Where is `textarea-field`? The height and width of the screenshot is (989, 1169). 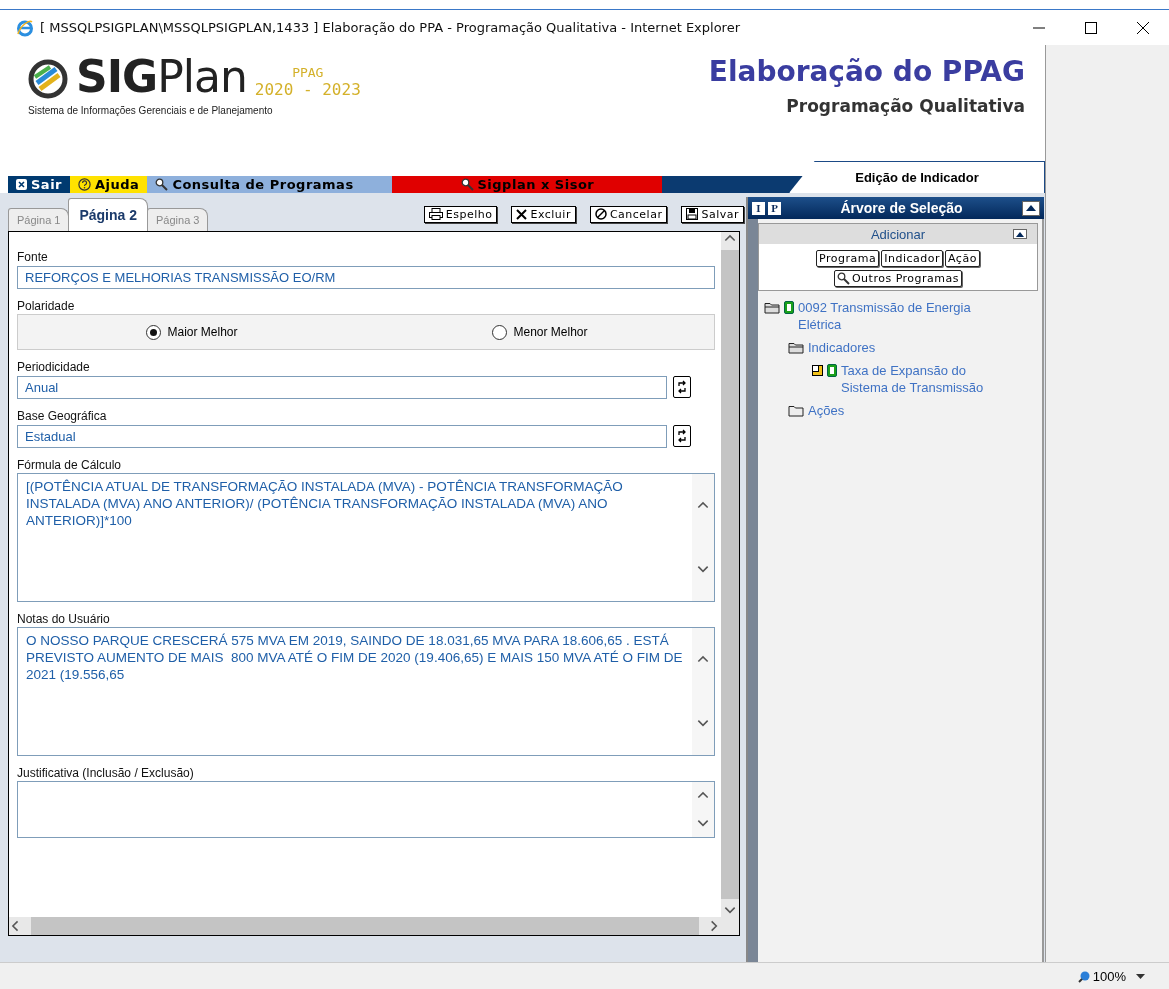
textarea-field is located at coordinates (366, 809).